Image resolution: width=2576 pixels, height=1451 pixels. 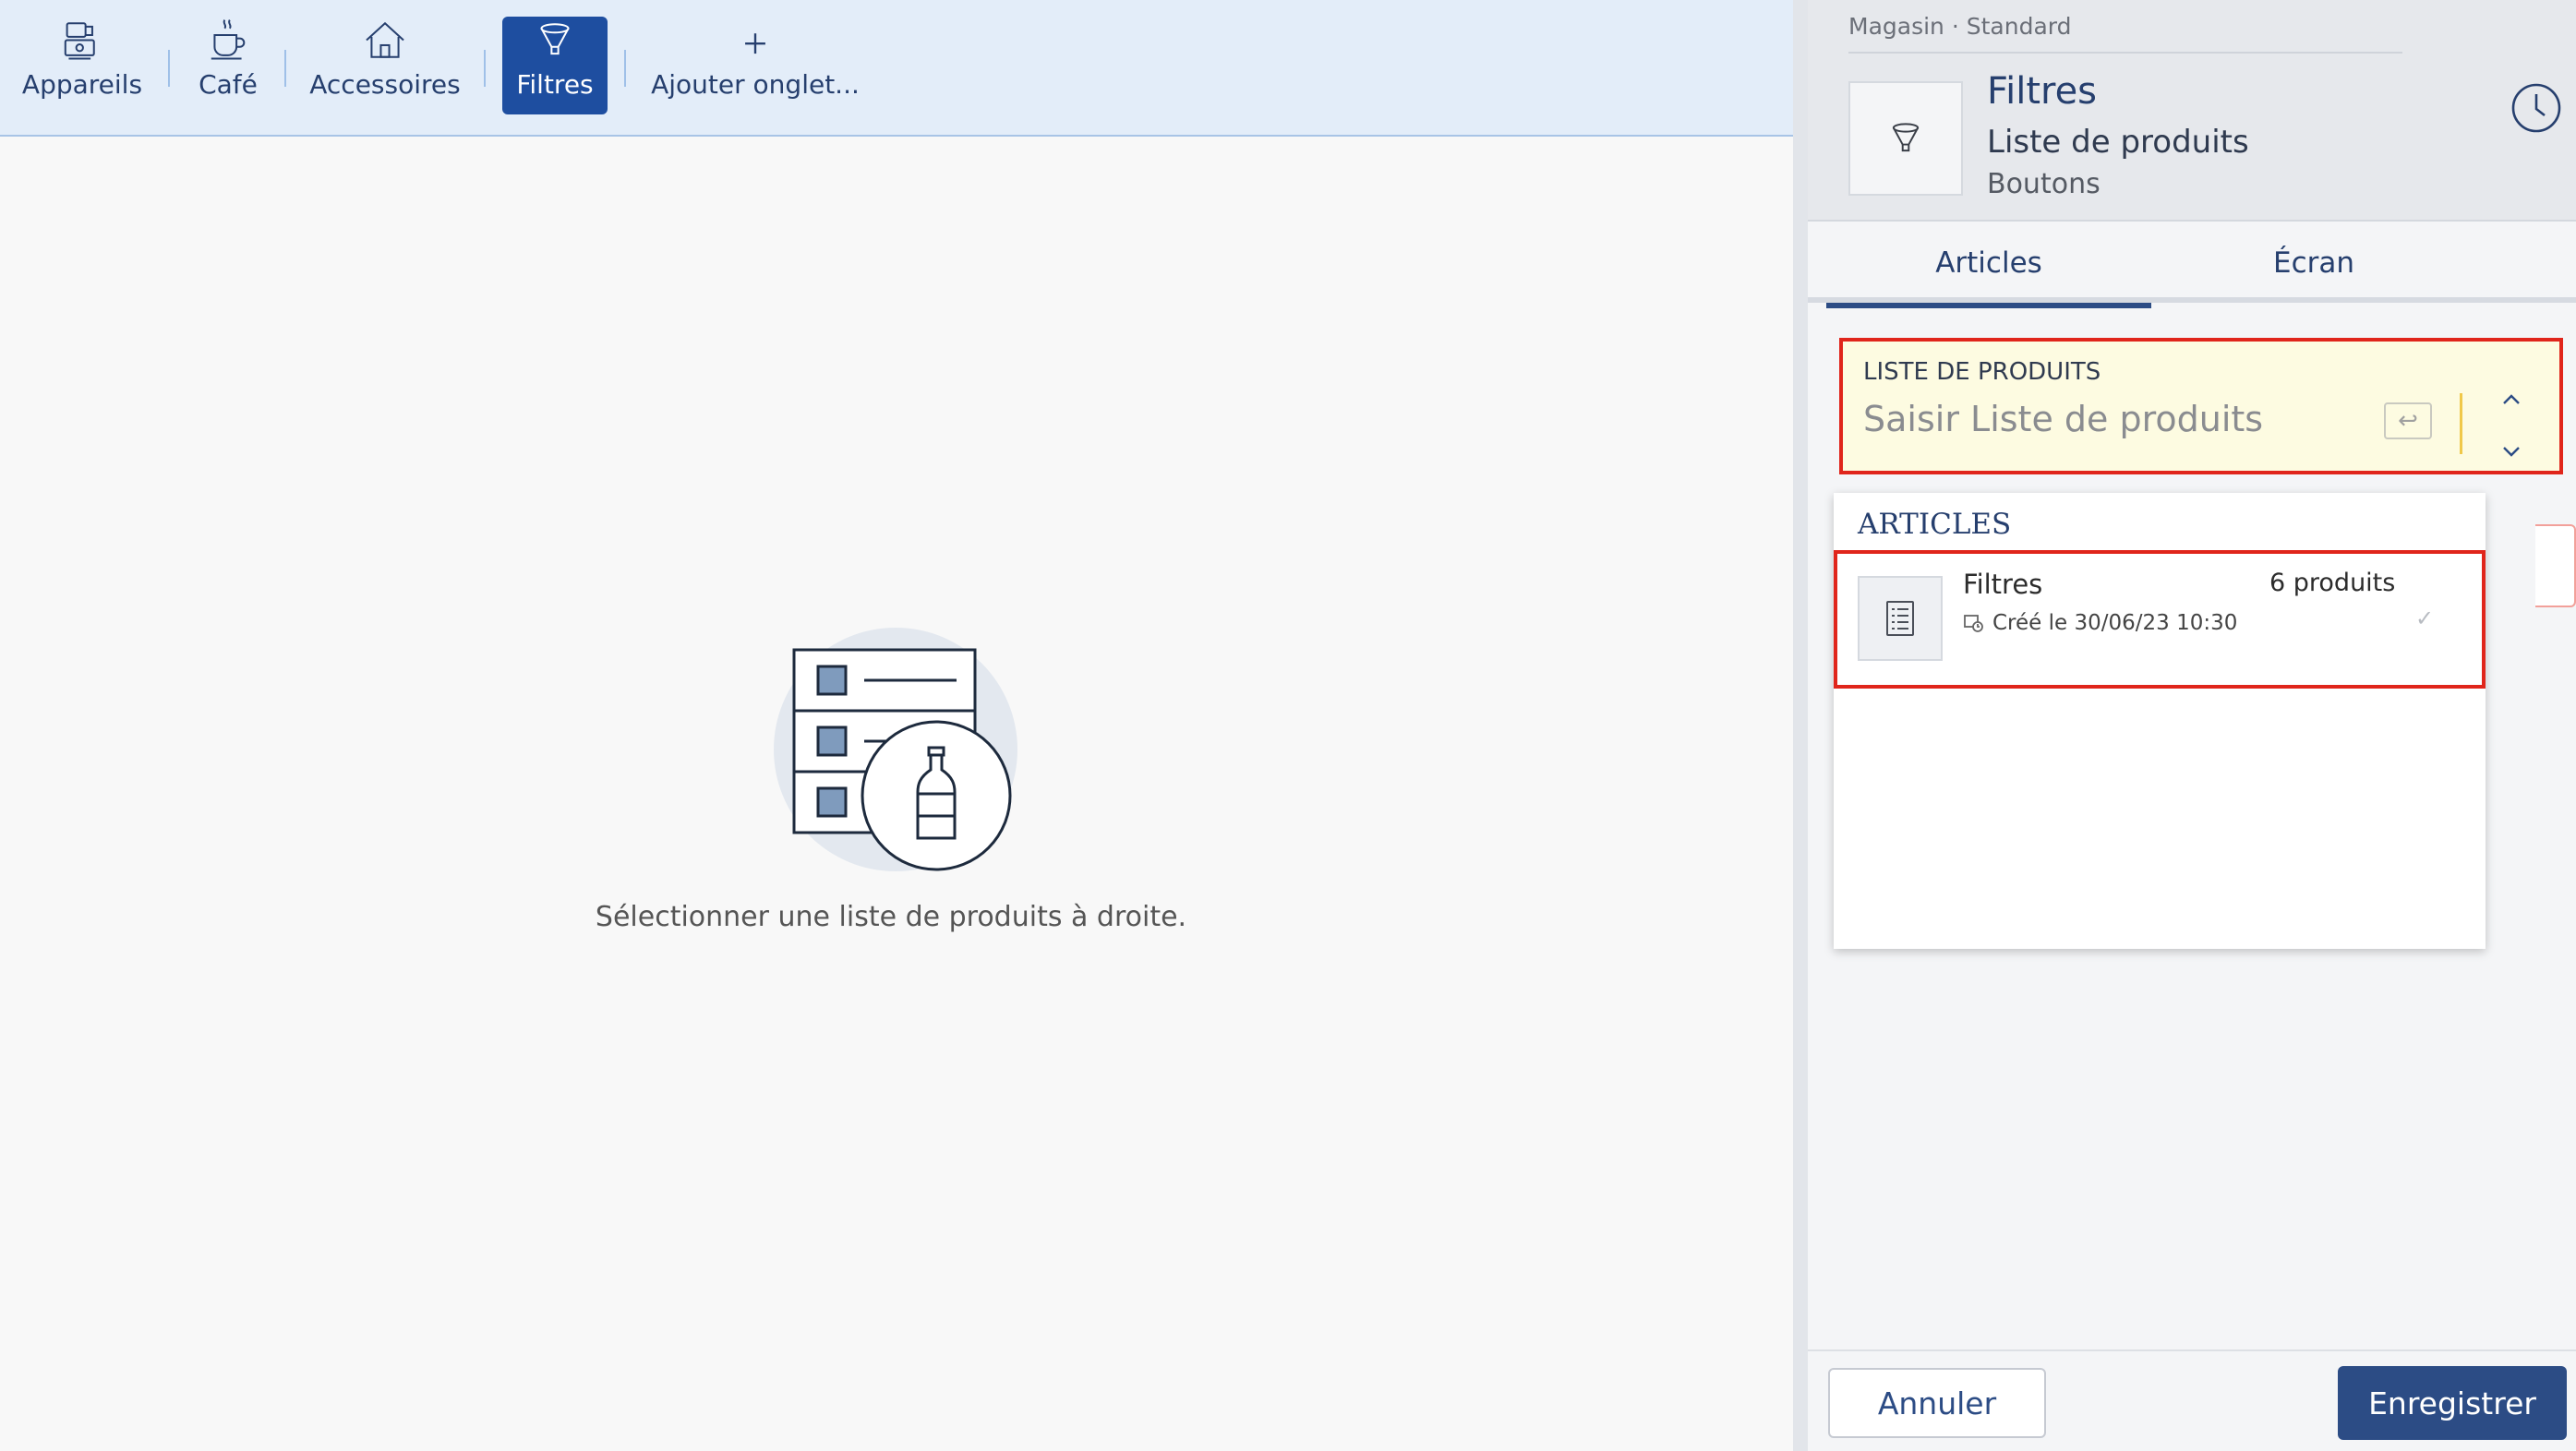 What do you see at coordinates (2511, 399) in the screenshot?
I see `chevron-up-icon` at bounding box center [2511, 399].